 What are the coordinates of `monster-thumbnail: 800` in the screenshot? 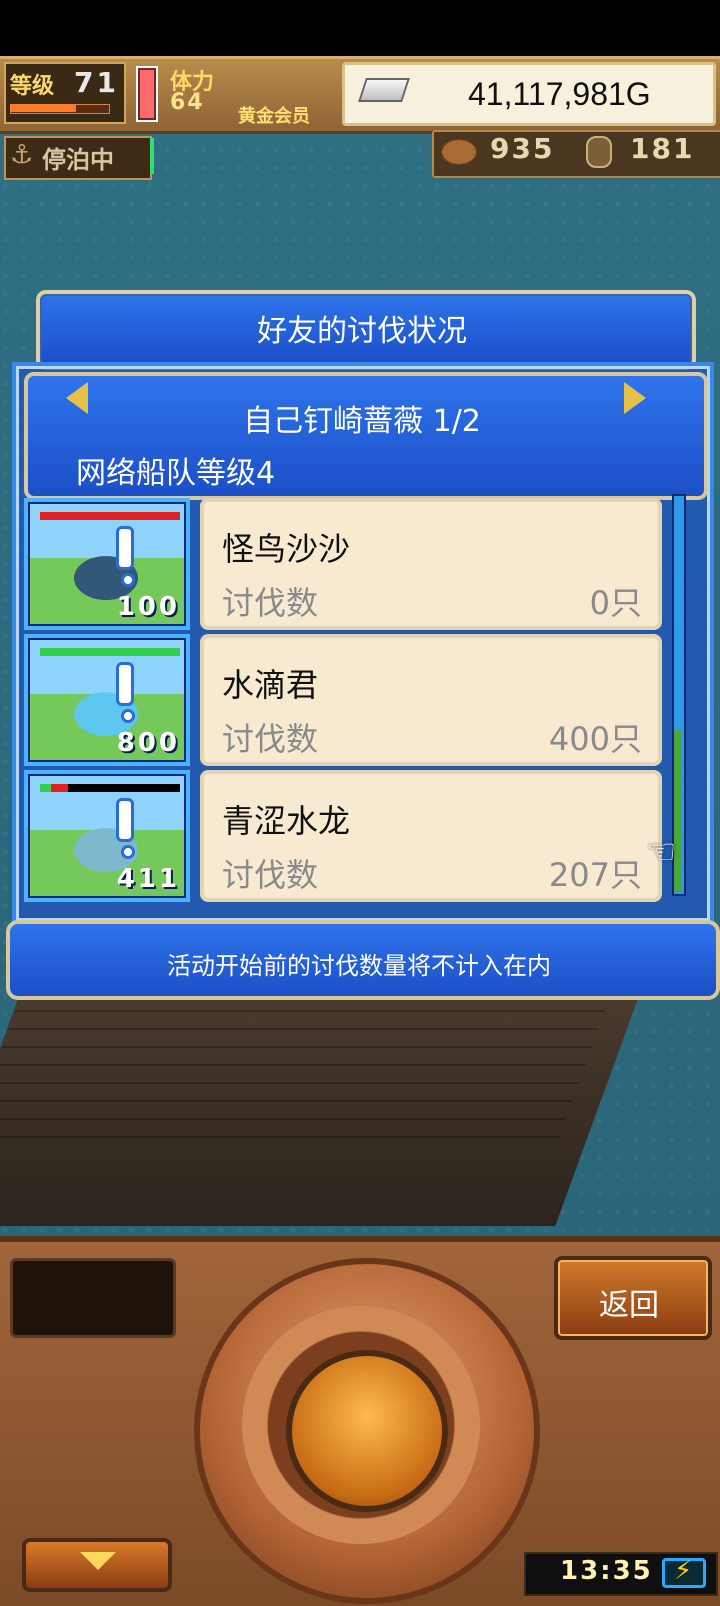 It's located at (107, 700).